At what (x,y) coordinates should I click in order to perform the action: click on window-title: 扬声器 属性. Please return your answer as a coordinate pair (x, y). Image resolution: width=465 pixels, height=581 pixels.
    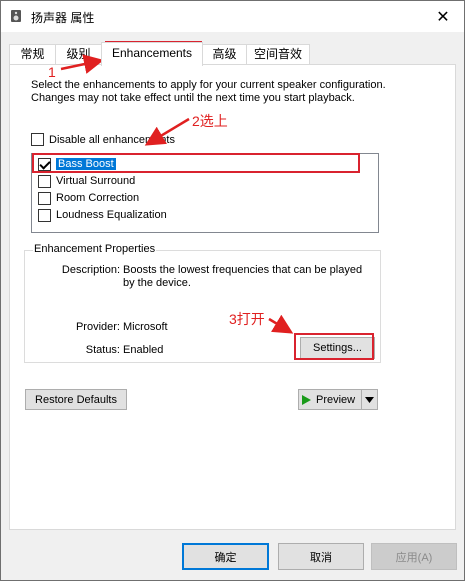
    Looking at the image, I should click on (63, 18).